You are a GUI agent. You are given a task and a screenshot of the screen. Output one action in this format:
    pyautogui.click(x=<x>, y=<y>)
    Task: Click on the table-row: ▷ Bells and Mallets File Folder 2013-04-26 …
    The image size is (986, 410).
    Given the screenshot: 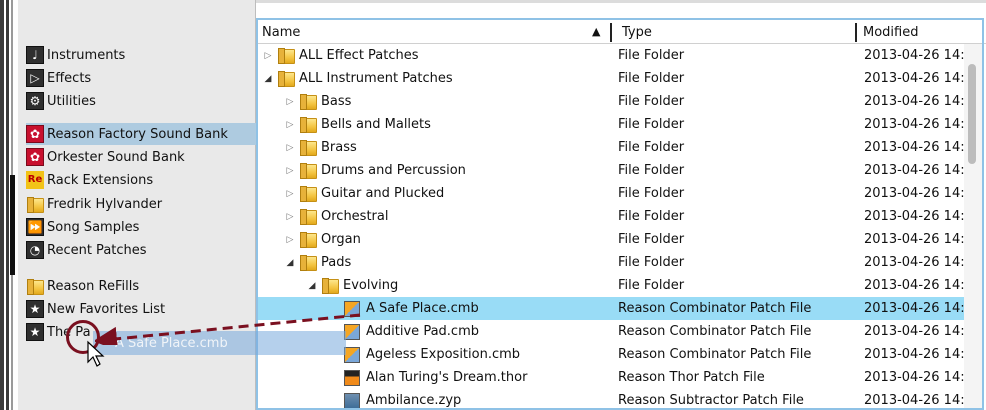 What is the action you would take?
    pyautogui.click(x=618, y=124)
    